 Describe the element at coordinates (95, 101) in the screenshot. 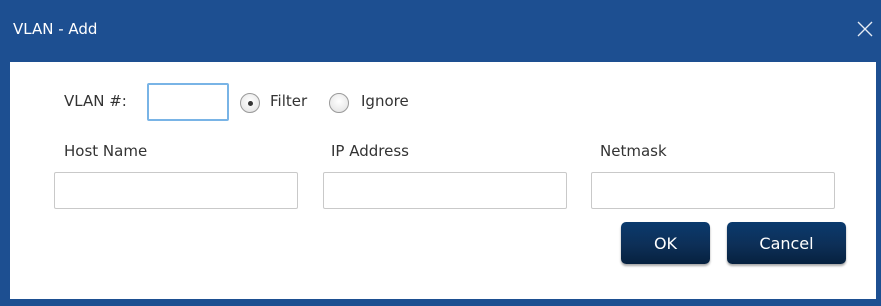

I see `vlan-label: VLAN #:` at that location.